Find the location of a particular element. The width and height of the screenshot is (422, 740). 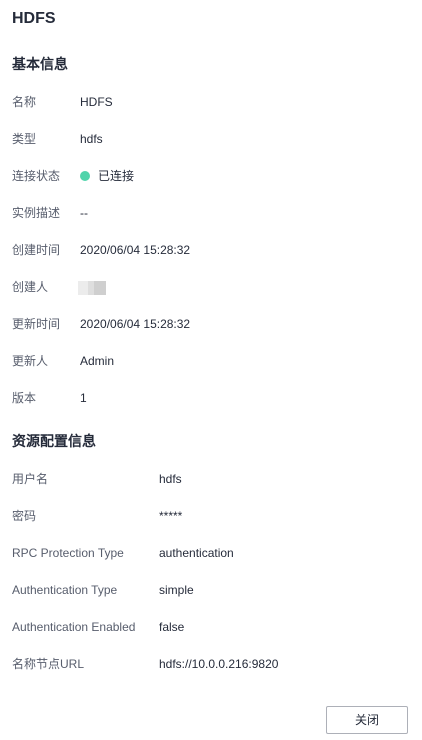

name-row: 名称 HDFS is located at coordinates (211, 102).